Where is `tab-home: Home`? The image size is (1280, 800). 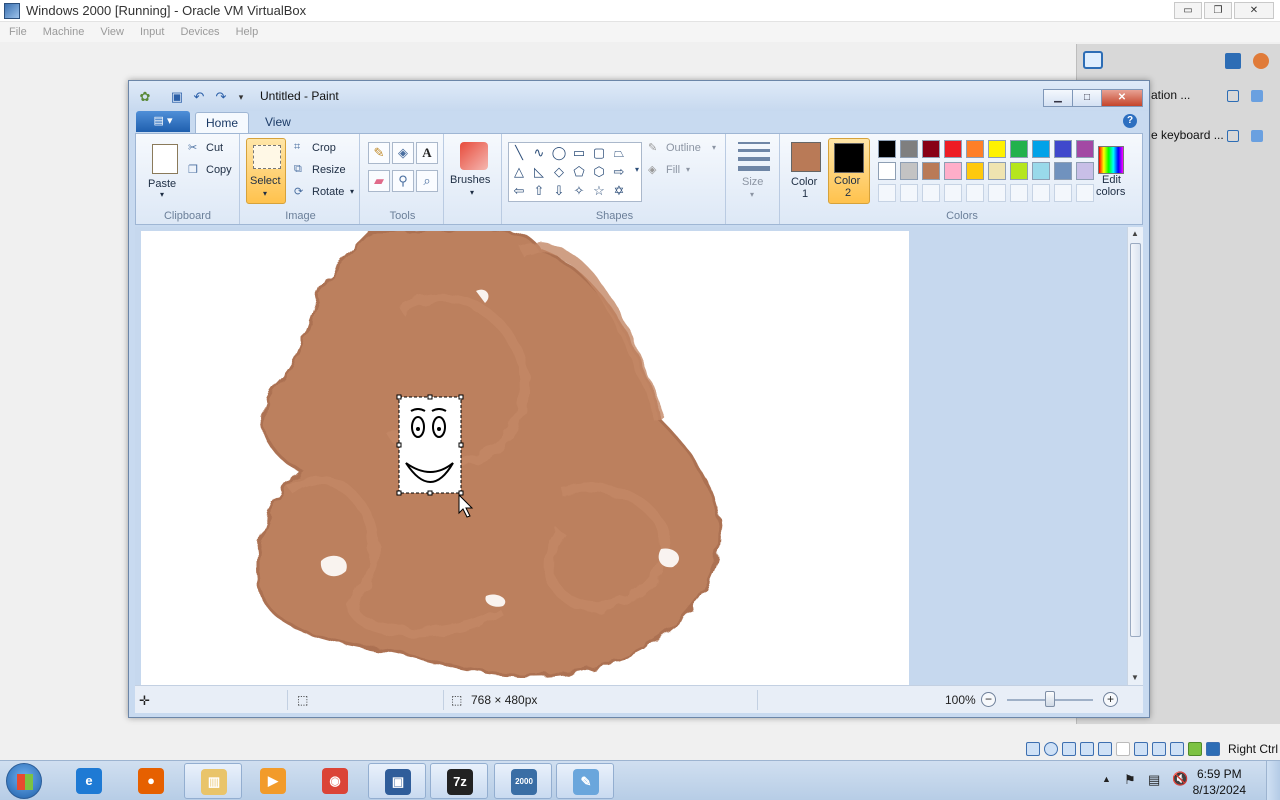
tab-home: Home is located at coordinates (222, 123).